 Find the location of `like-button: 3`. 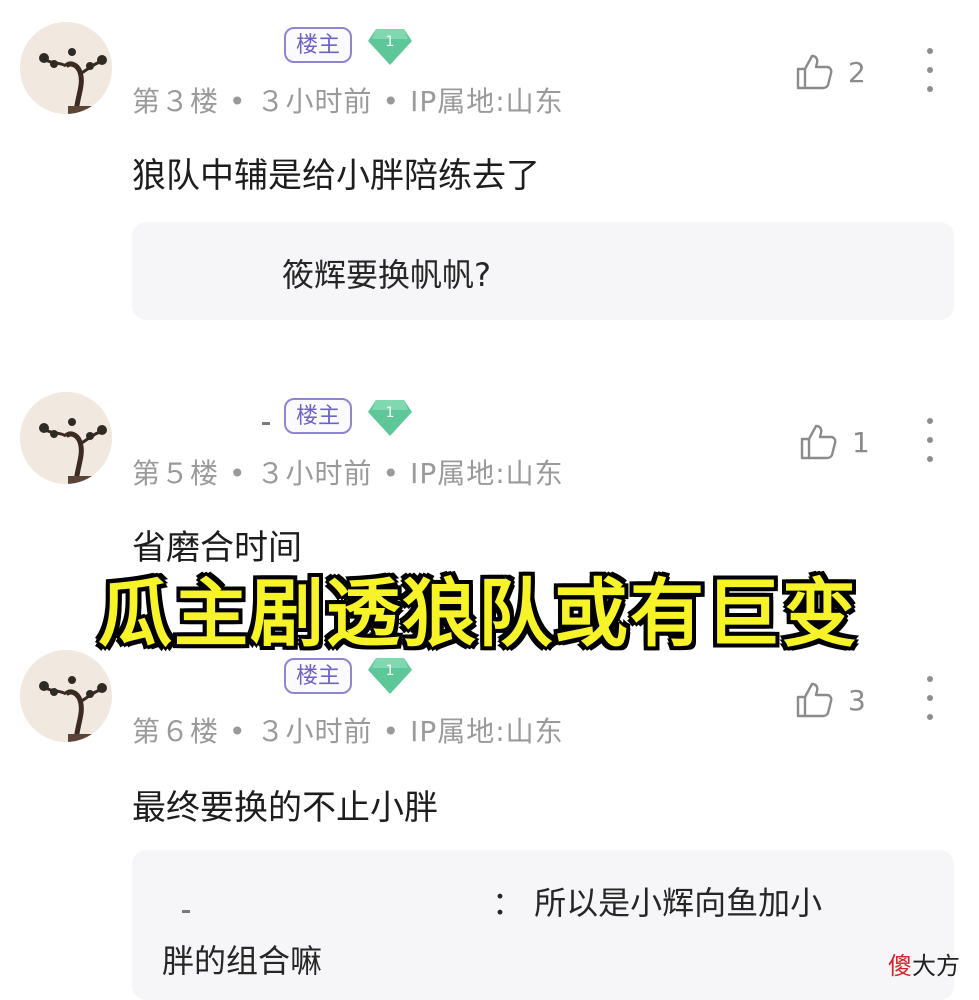

like-button: 3 is located at coordinates (830, 700).